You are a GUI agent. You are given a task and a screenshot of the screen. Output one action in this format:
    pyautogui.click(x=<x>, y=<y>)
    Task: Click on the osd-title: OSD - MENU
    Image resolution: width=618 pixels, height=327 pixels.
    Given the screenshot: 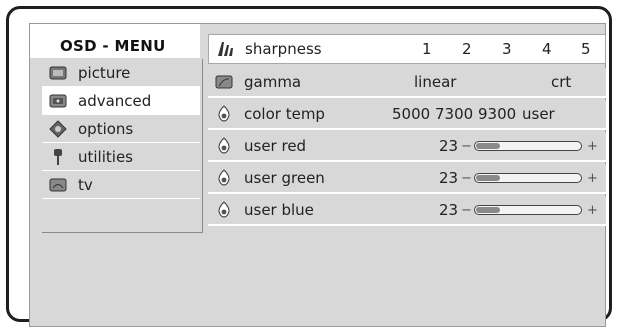 What is the action you would take?
    pyautogui.click(x=113, y=46)
    